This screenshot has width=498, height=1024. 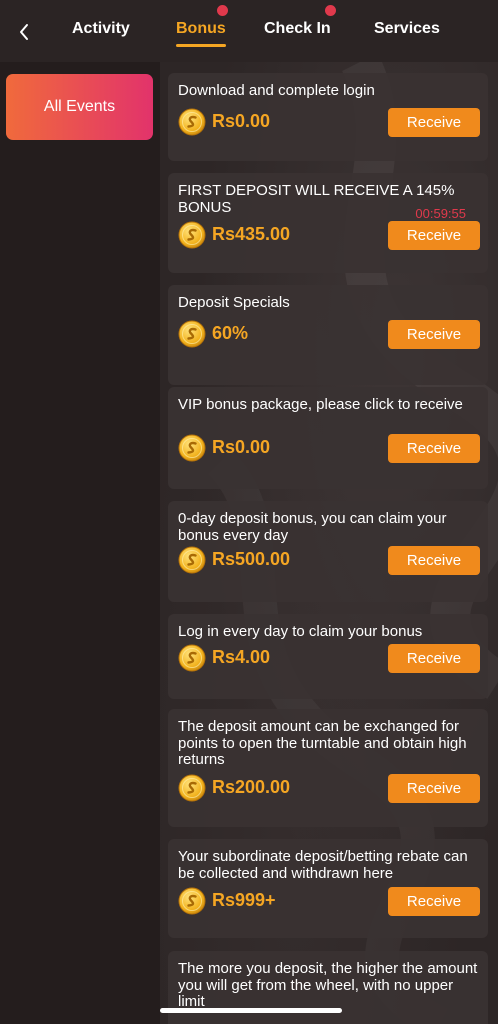 I want to click on active-tab-indicator, so click(x=201, y=45).